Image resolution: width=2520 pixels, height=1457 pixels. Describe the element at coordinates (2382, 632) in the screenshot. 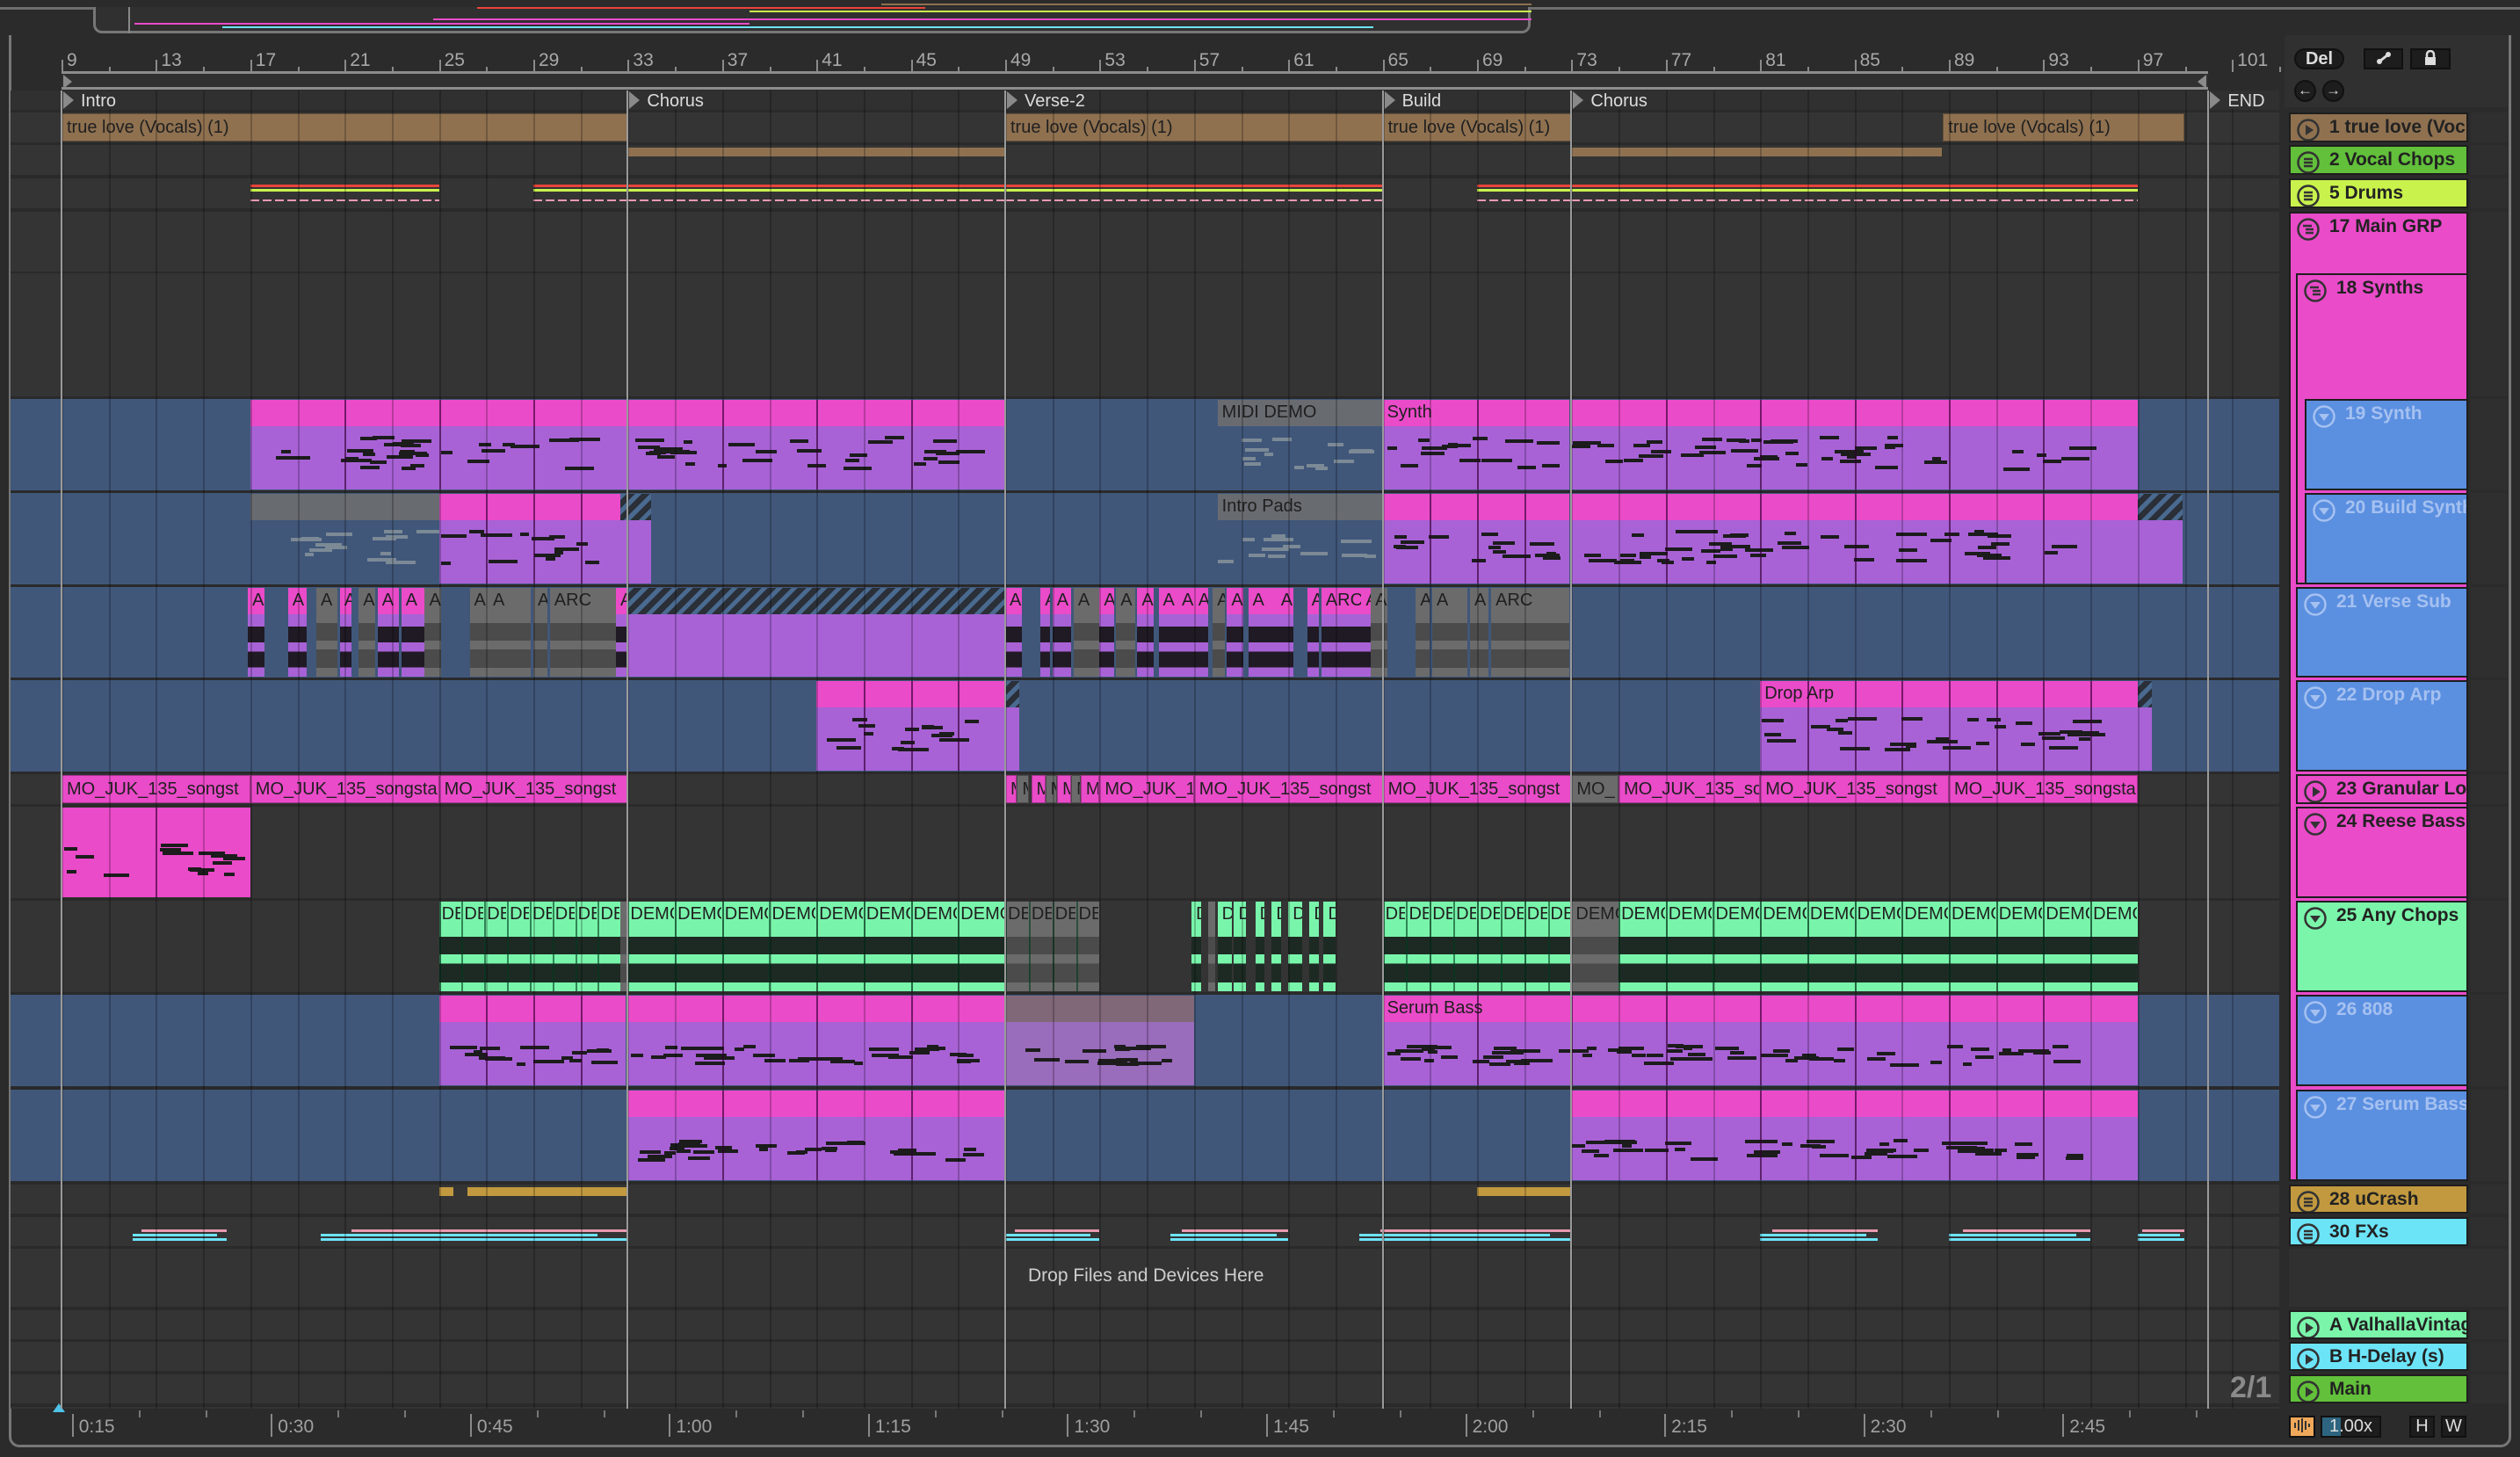

I see `track-header: 21 Verse Sub` at that location.